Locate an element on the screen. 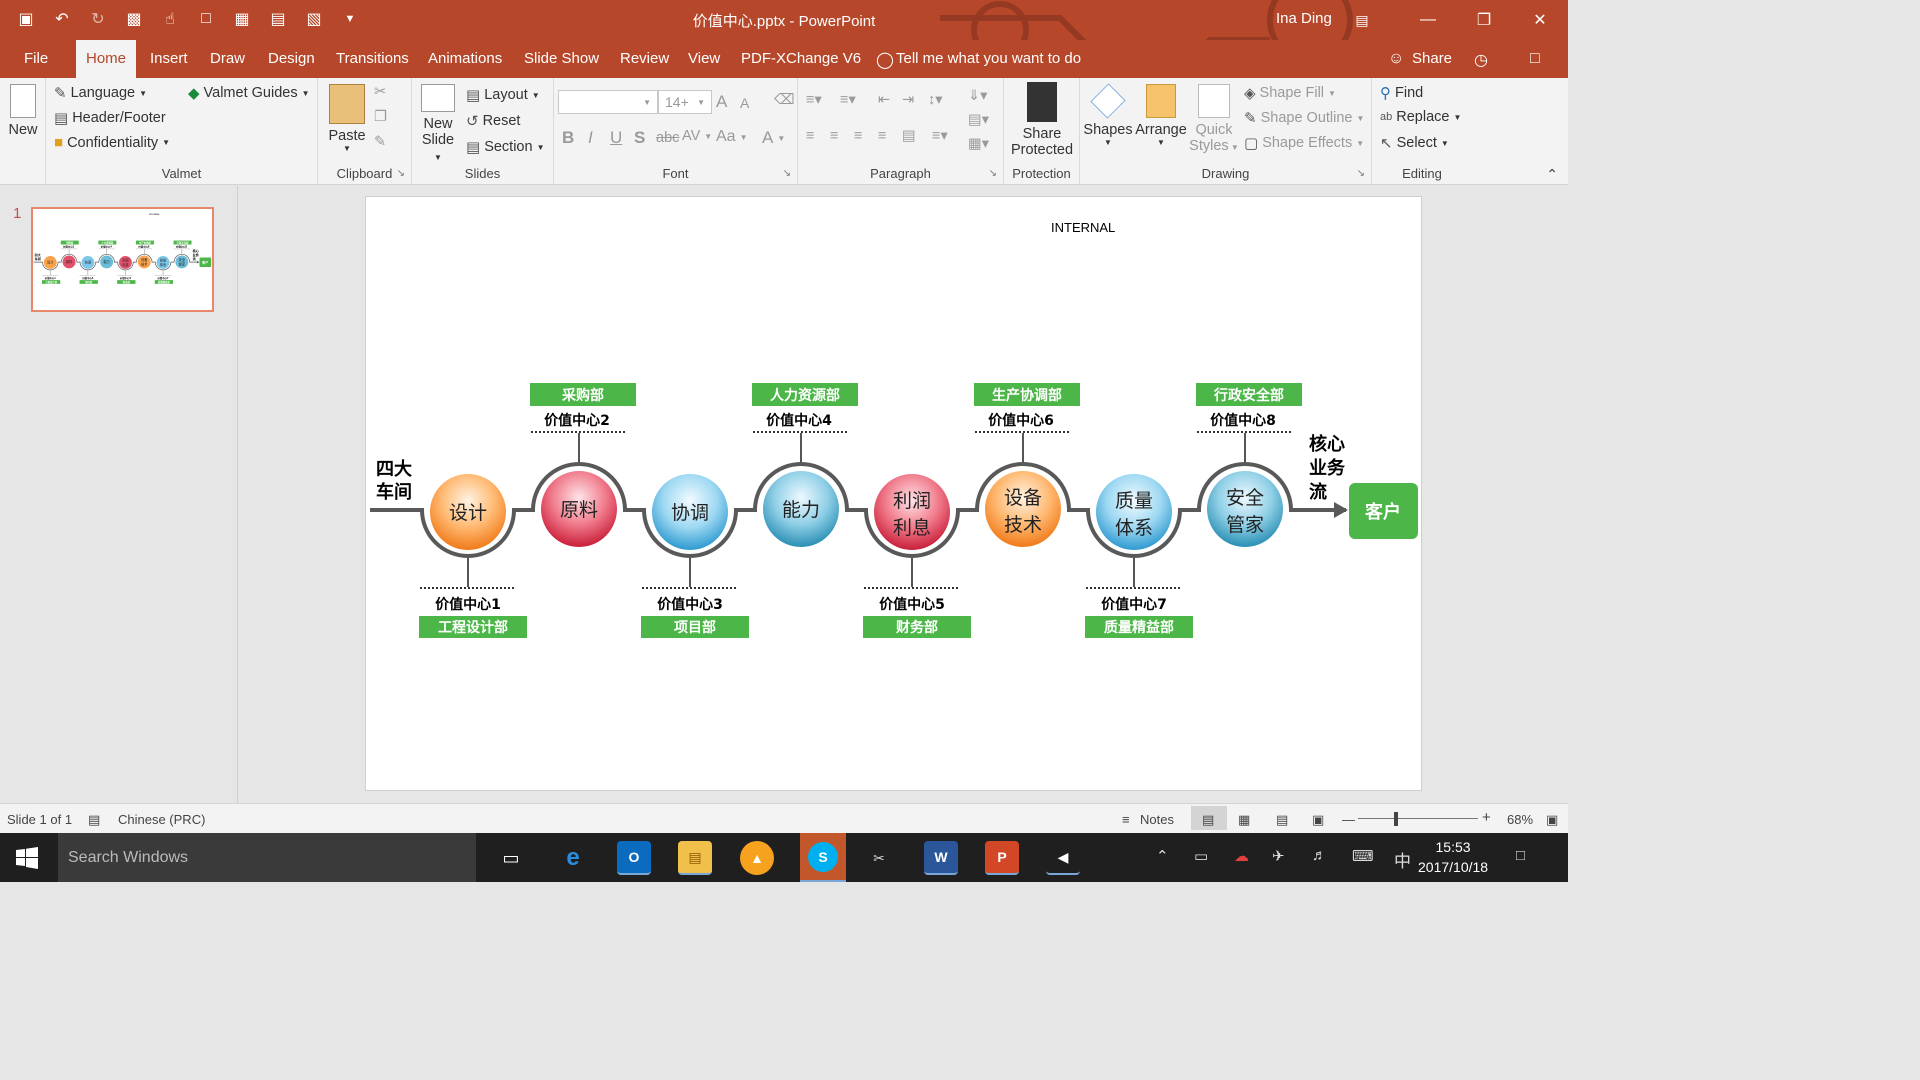 The width and height of the screenshot is (1920, 1080). zoom-in-icon: + is located at coordinates (1486, 817).